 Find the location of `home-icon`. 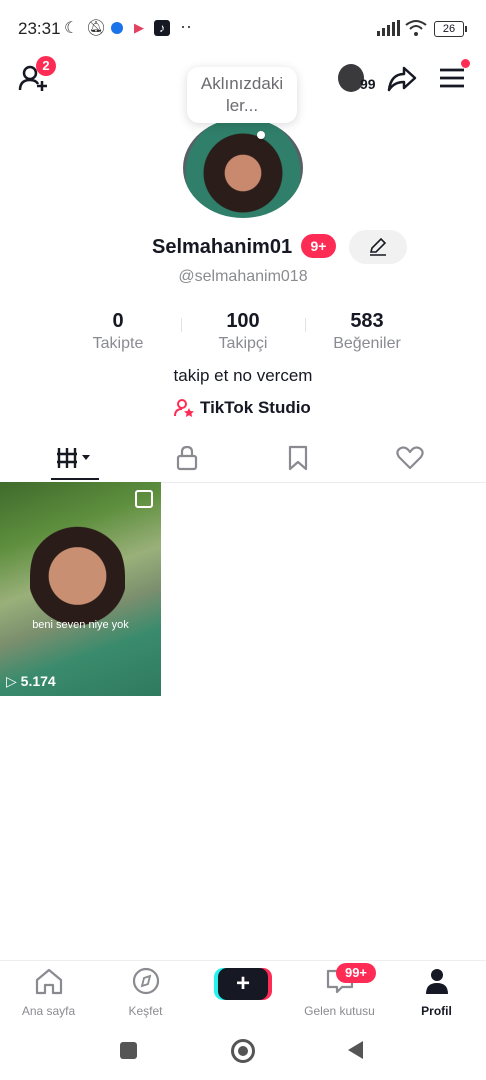

home-icon is located at coordinates (48, 981).